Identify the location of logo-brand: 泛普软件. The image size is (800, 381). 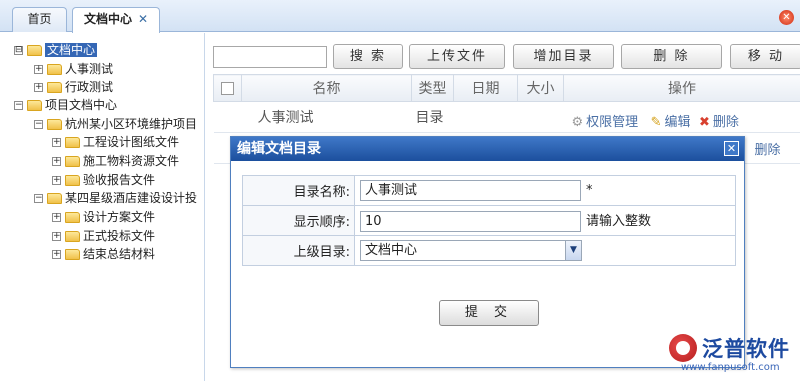
(746, 349).